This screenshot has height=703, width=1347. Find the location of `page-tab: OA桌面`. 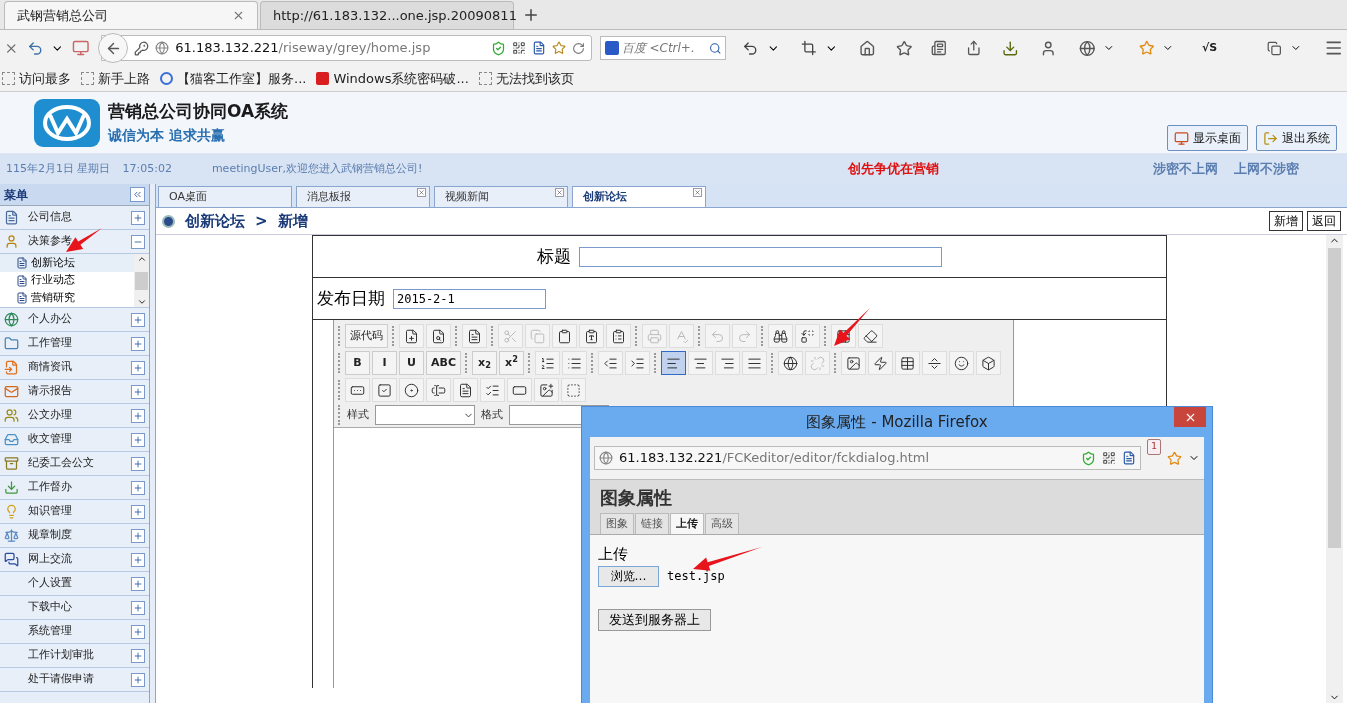

page-tab: OA桌面 is located at coordinates (225, 196).